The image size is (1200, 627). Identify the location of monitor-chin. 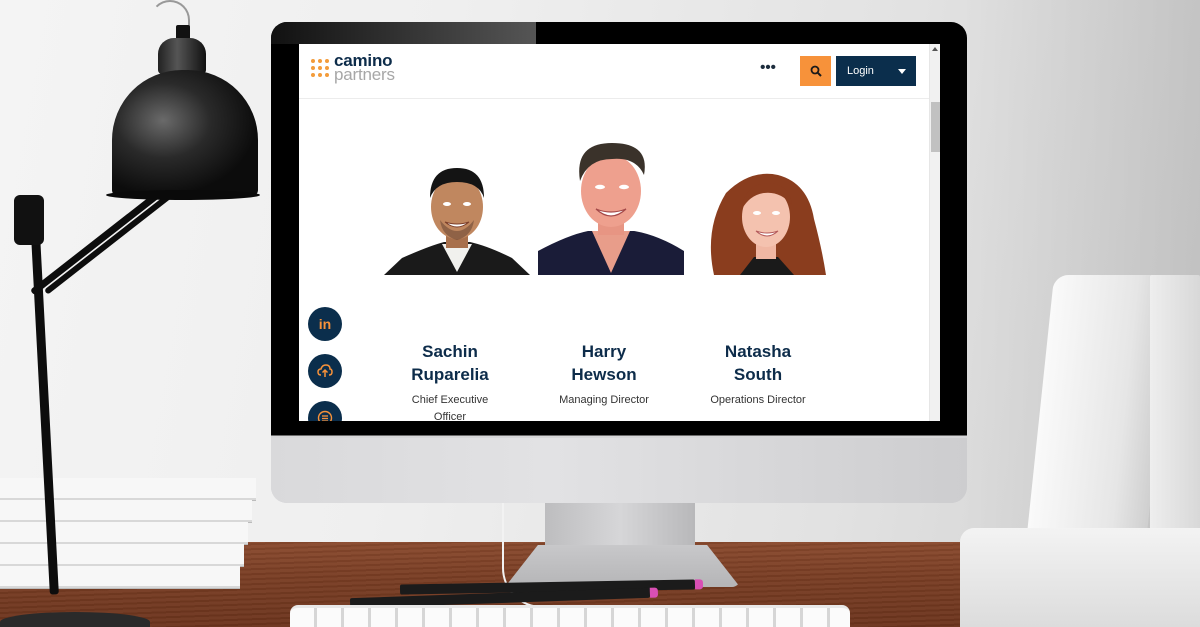
(619, 470).